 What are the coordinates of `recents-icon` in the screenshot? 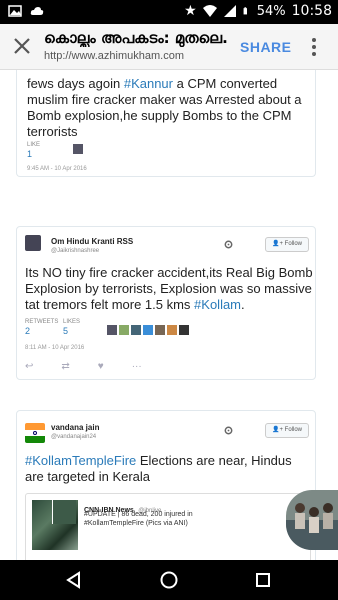 It's located at (263, 580).